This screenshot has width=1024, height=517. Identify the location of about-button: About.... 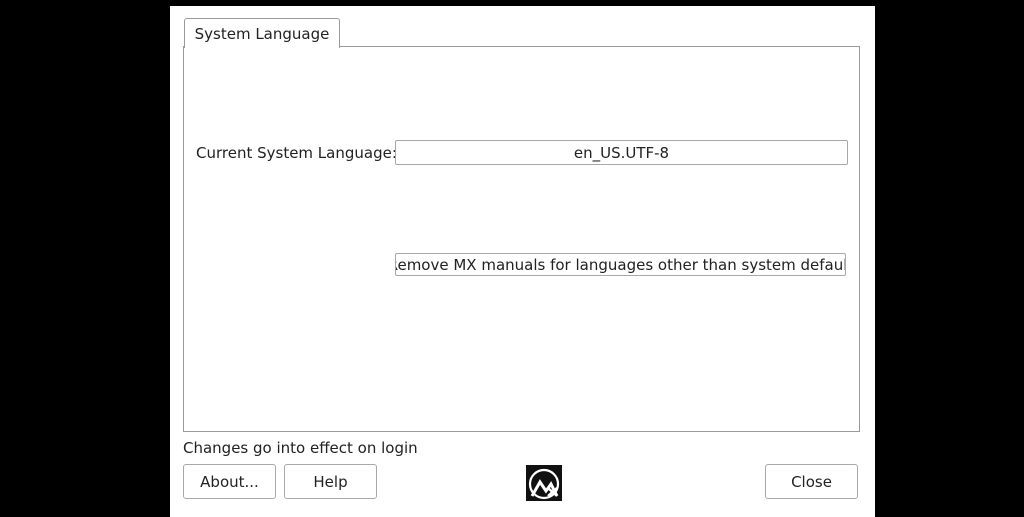
(229, 481).